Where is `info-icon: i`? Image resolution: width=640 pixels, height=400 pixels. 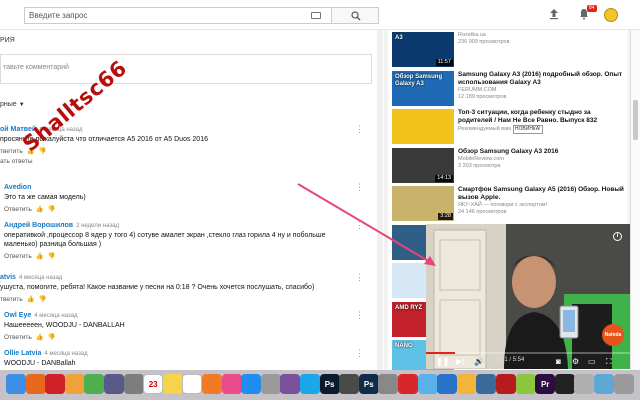 info-icon: i is located at coordinates (617, 236).